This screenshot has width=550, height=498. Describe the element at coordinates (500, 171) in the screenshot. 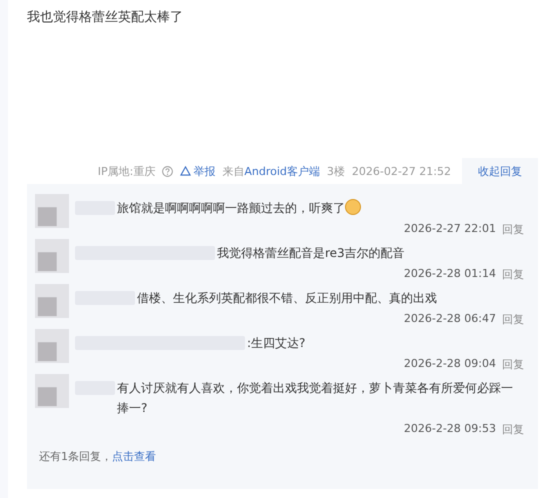

I see `collapse-replies-button: 收起回复` at that location.